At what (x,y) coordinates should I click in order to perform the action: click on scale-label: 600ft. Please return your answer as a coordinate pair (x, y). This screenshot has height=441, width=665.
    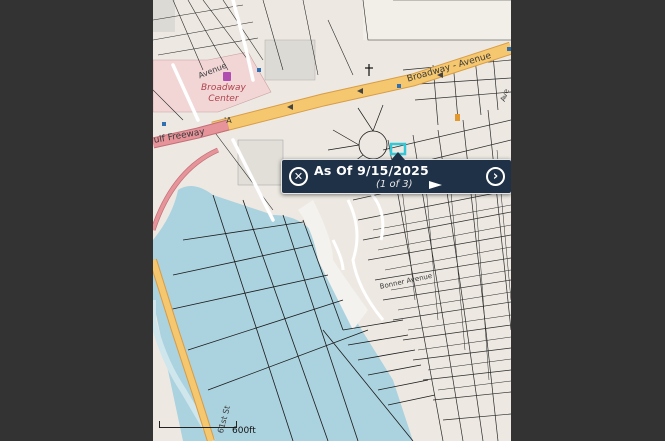
    Looking at the image, I should click on (244, 431).